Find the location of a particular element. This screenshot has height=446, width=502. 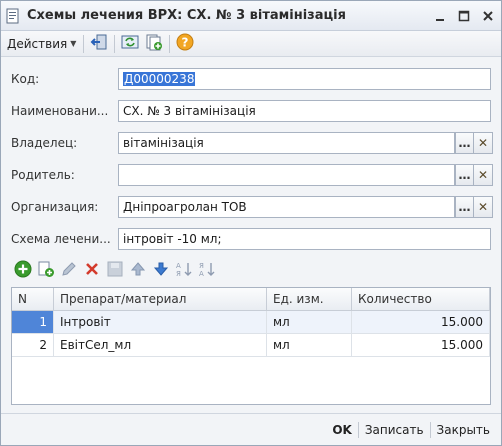

copy-row-icon is located at coordinates (46, 270).